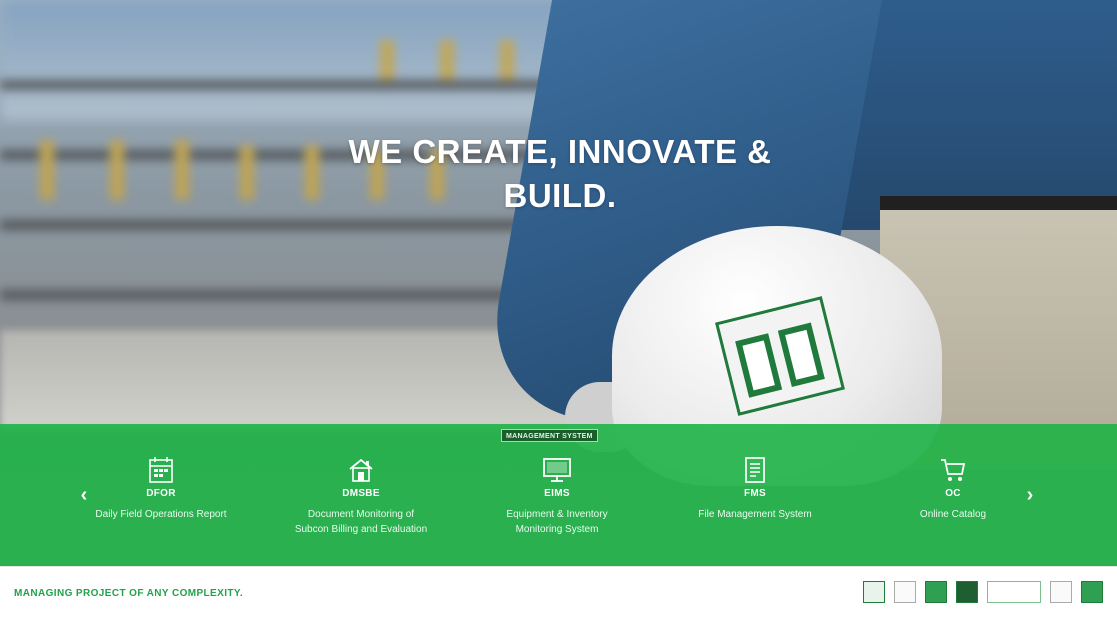 Image resolution: width=1117 pixels, height=618 pixels. Describe the element at coordinates (560, 151) in the screenshot. I see `headline-line-1: WE CREATE, INNOVATE &` at that location.